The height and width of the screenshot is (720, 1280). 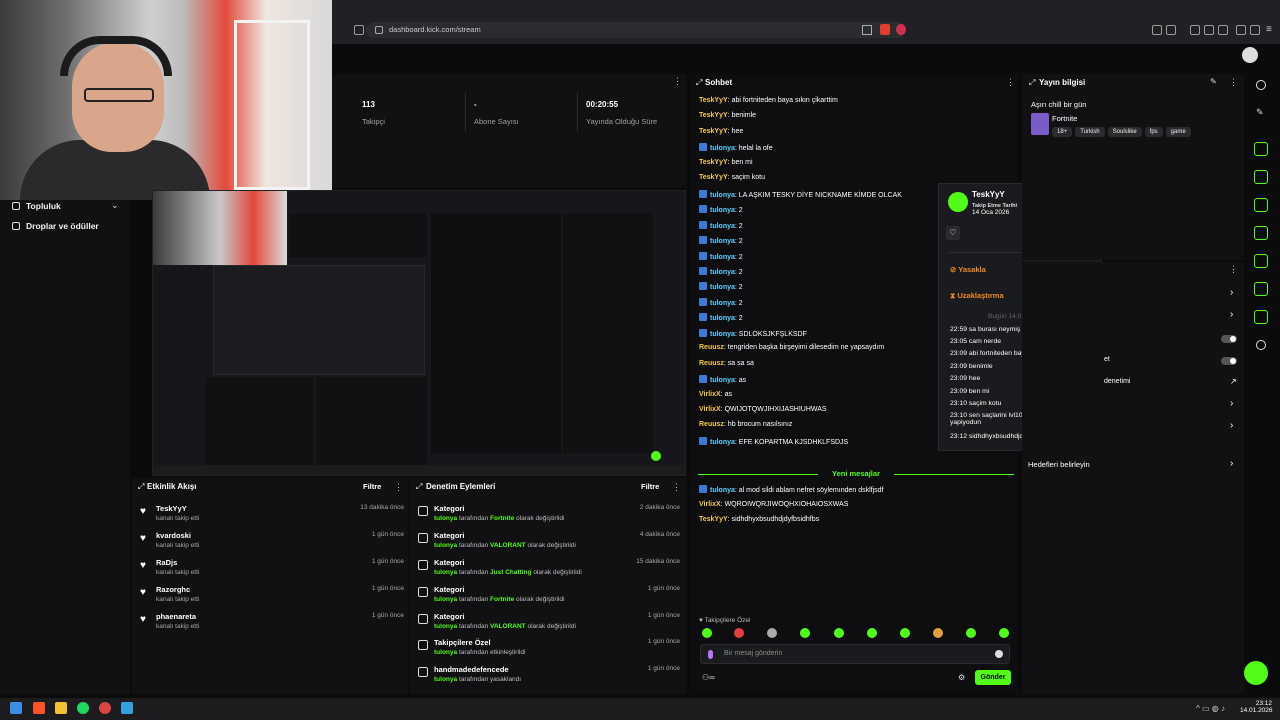 What do you see at coordinates (1261, 345) in the screenshot?
I see `people-icon` at bounding box center [1261, 345].